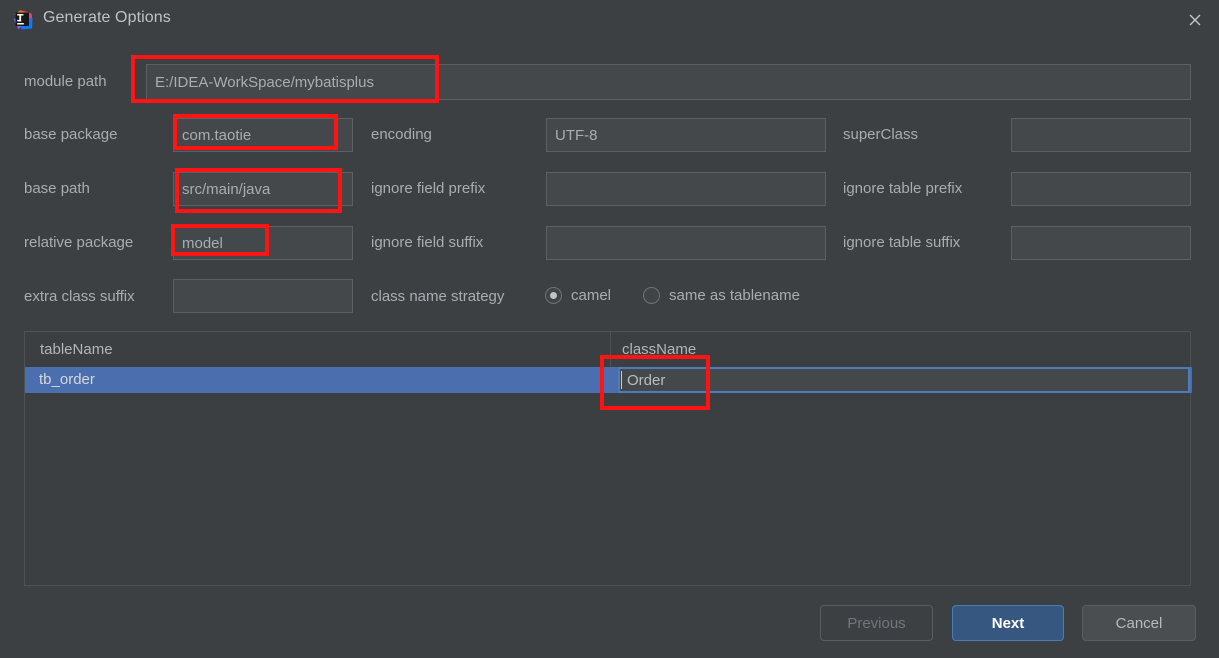  I want to click on module-path-input, so click(668, 82).